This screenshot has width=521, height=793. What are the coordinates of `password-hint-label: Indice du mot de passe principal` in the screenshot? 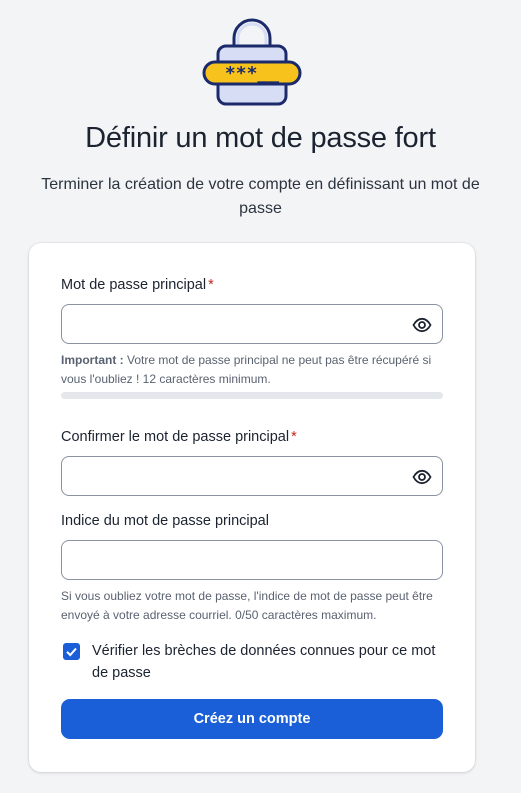 It's located at (165, 521).